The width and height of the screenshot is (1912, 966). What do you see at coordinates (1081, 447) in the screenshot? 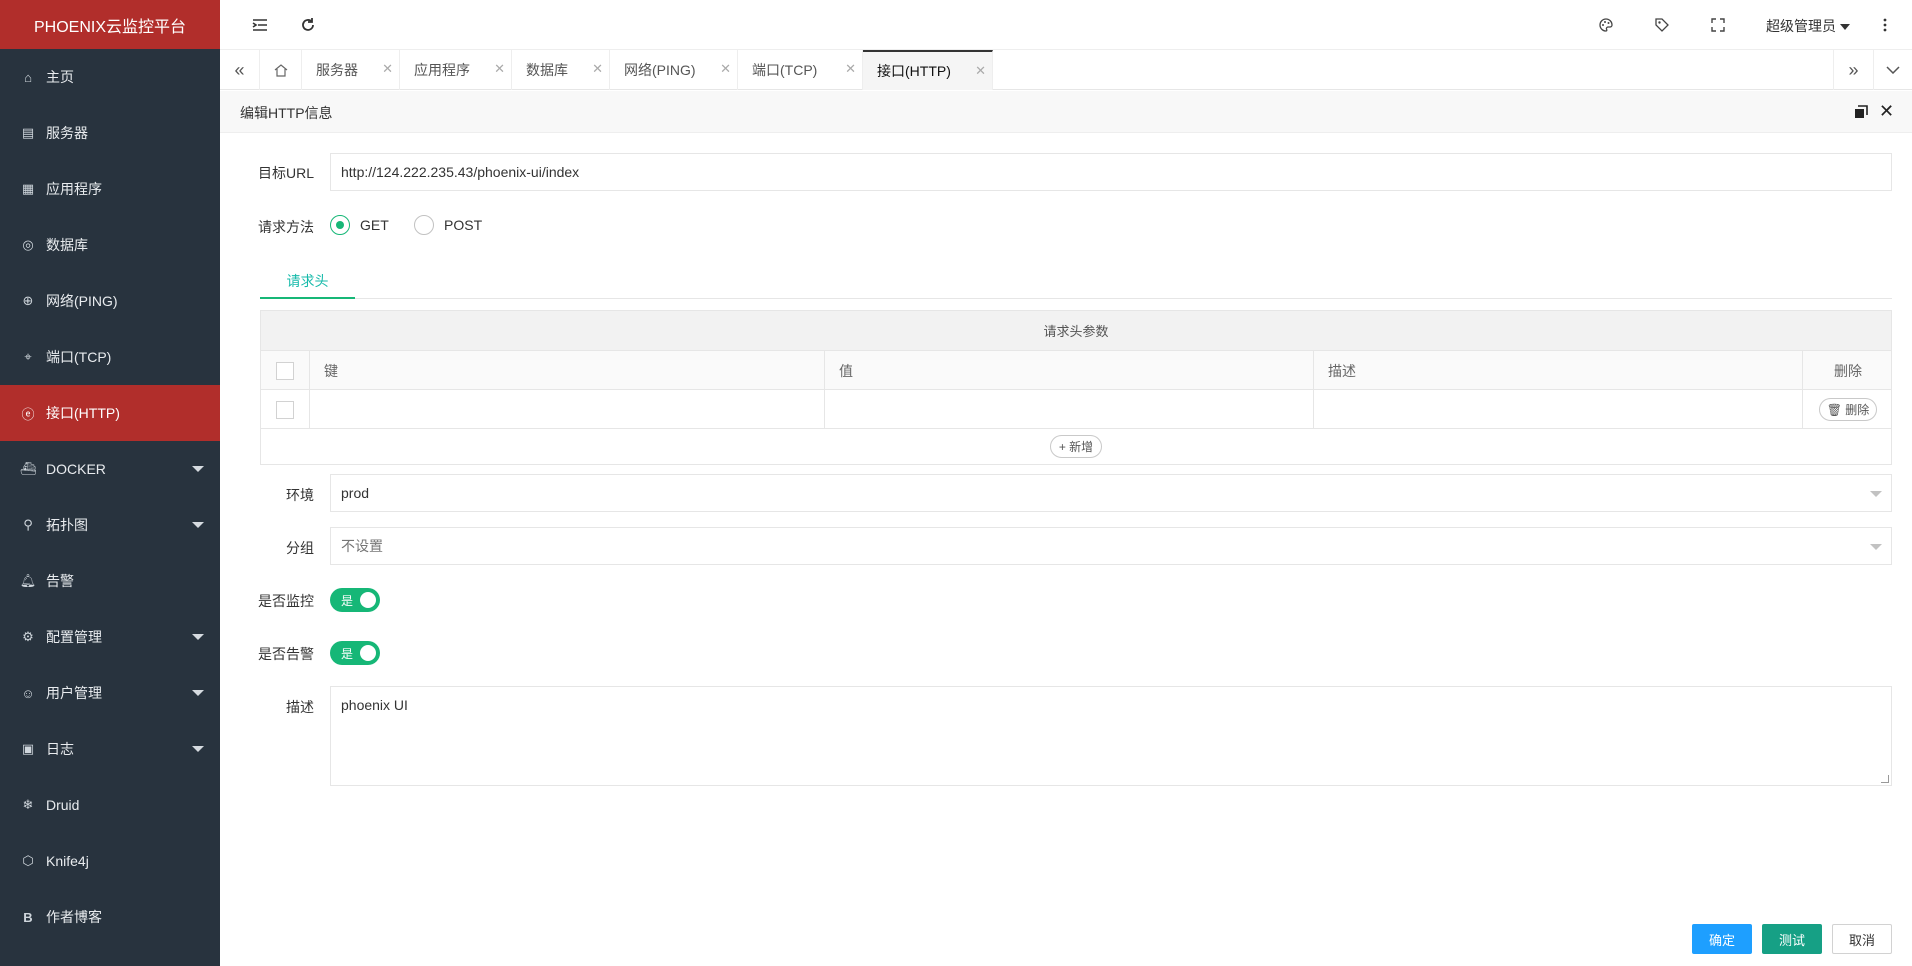
I see `add-label: 新增` at bounding box center [1081, 447].